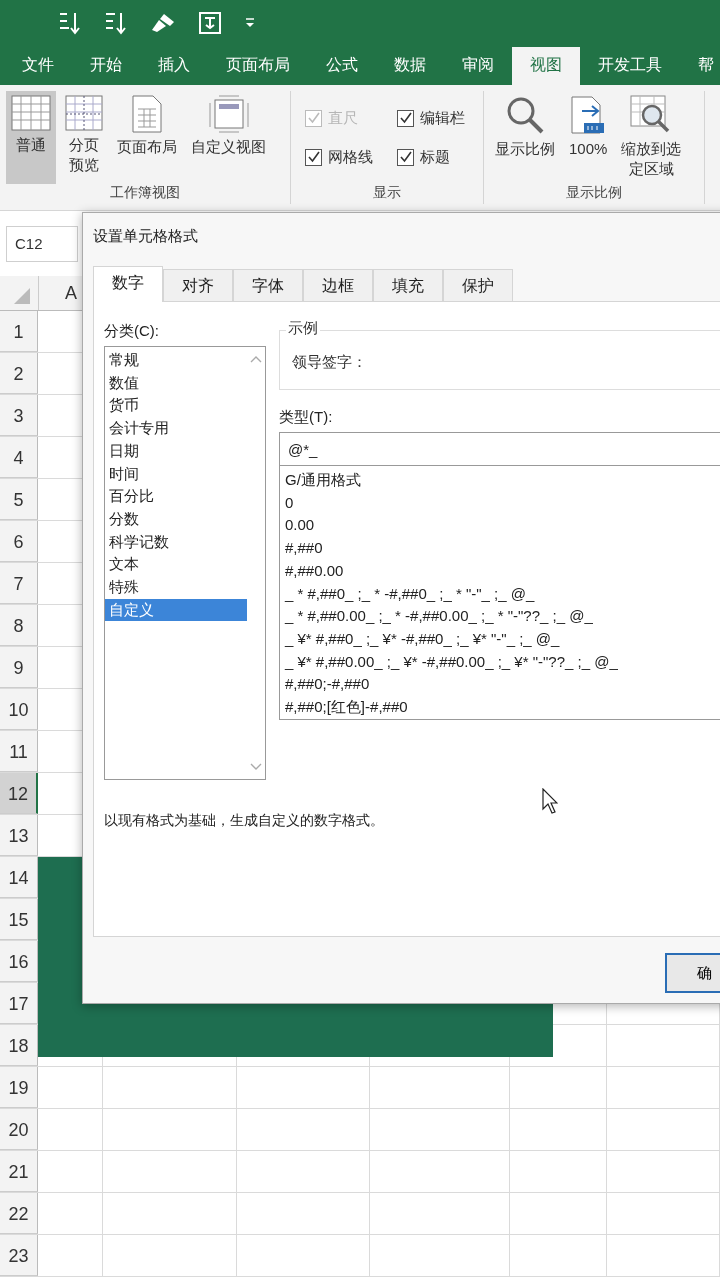  I want to click on row-header: 20, so click(19, 1129).